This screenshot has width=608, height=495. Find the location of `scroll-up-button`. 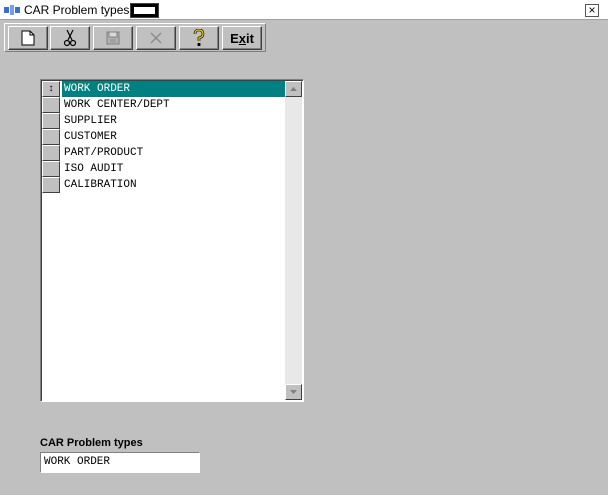

scroll-up-button is located at coordinates (293, 89).